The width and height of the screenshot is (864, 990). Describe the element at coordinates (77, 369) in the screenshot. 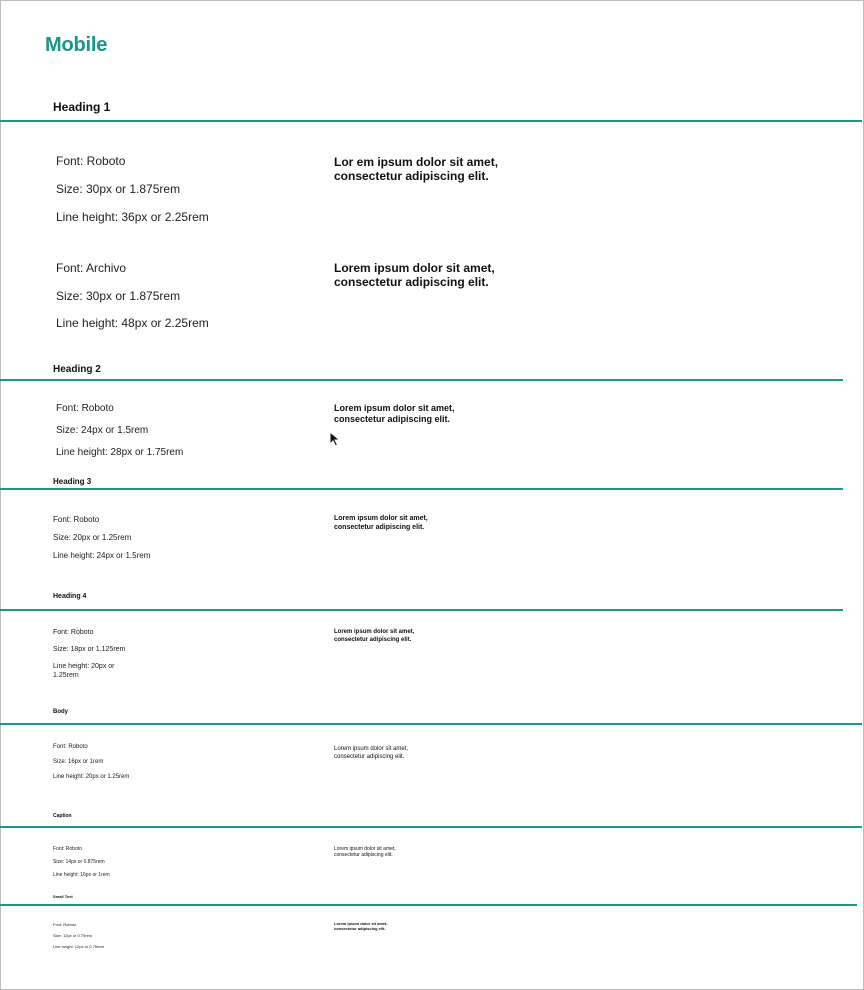

I see `section-label-heading-2: Heading 2` at that location.